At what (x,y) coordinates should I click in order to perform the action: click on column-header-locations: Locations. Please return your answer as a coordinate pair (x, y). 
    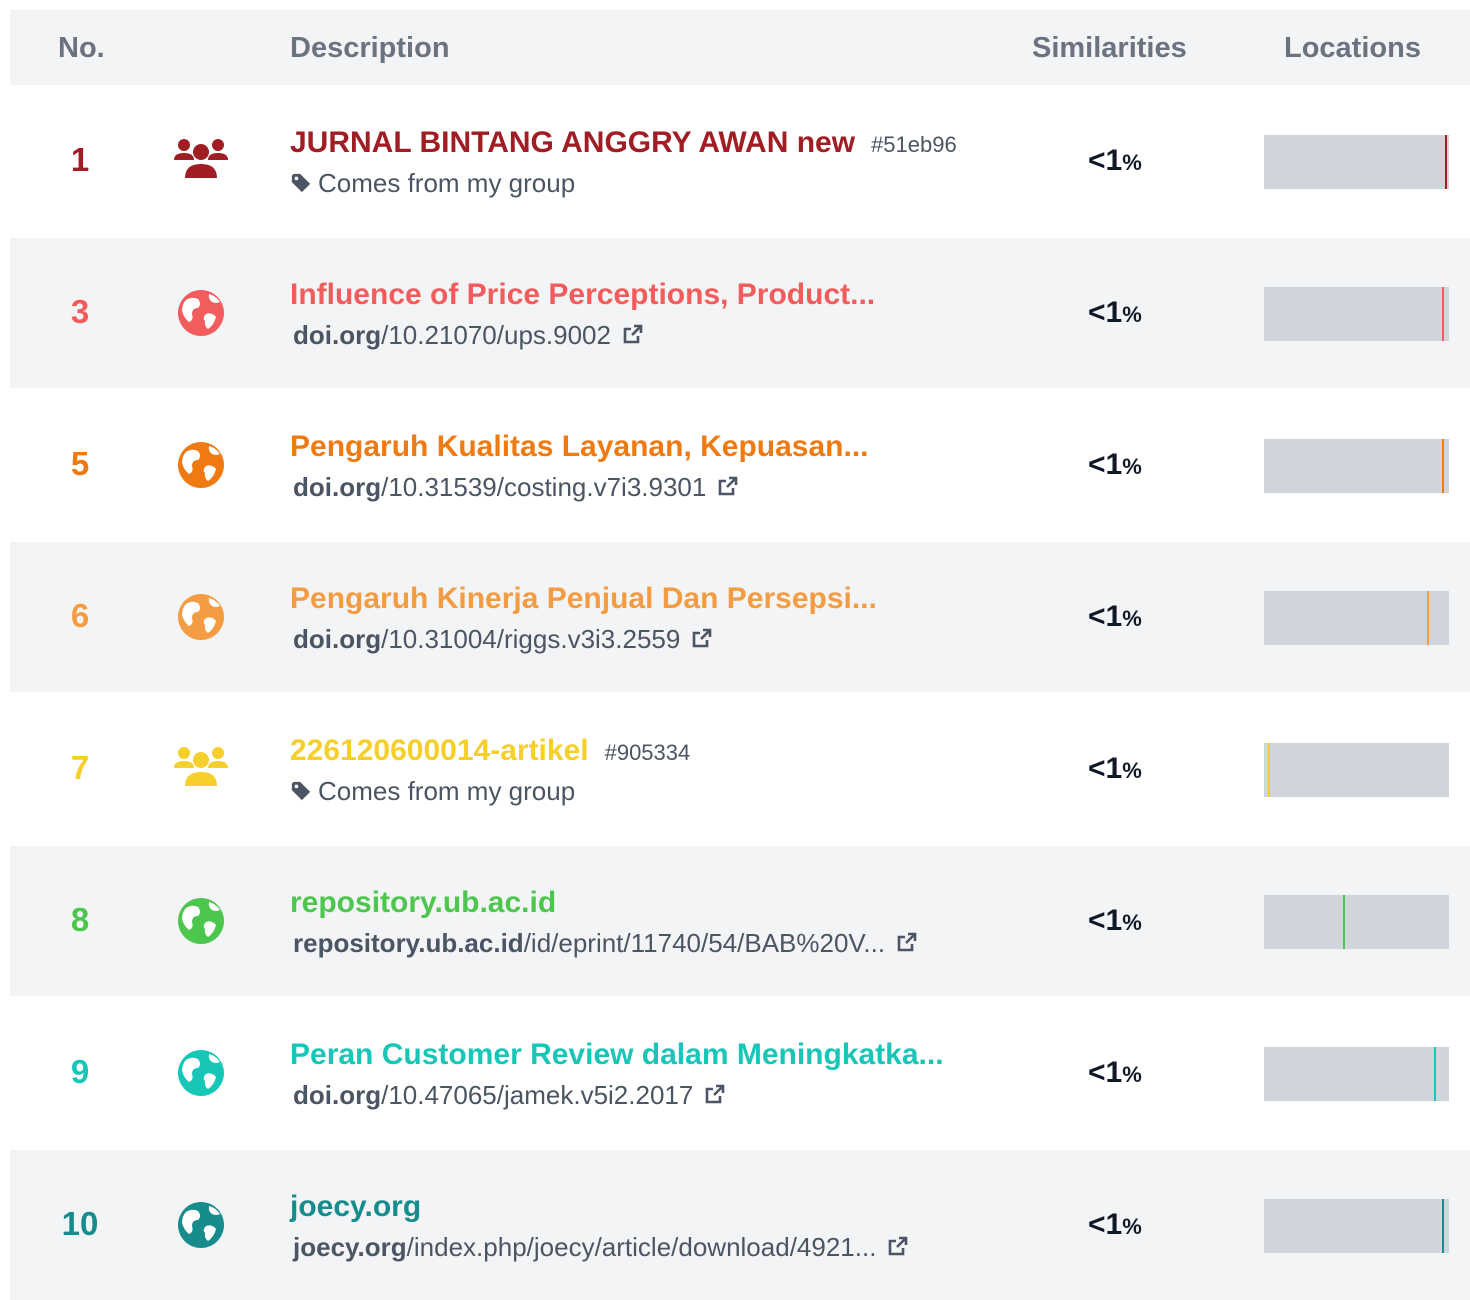
    Looking at the image, I should click on (1352, 48).